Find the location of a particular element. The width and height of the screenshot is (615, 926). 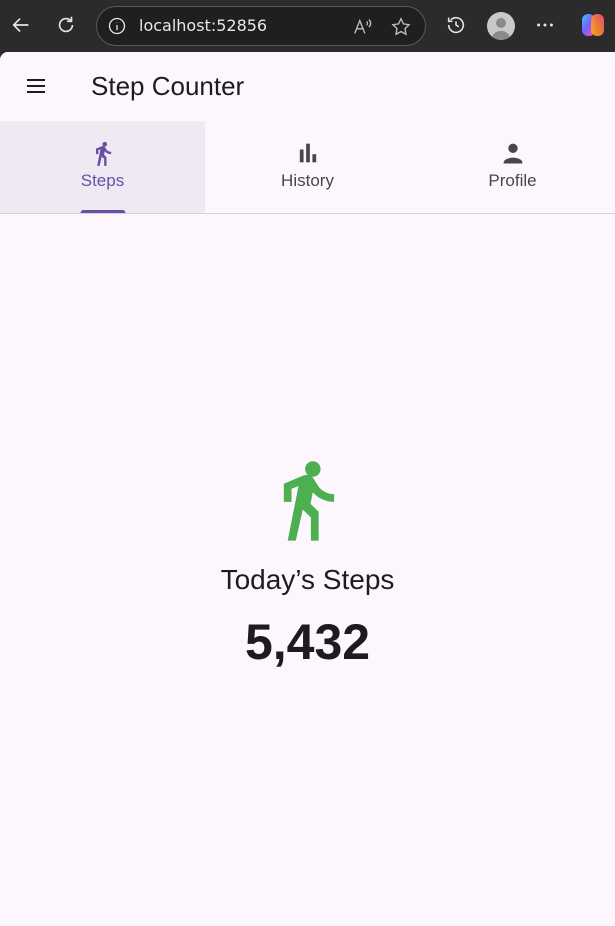

refresh-icon is located at coordinates (66, 24).